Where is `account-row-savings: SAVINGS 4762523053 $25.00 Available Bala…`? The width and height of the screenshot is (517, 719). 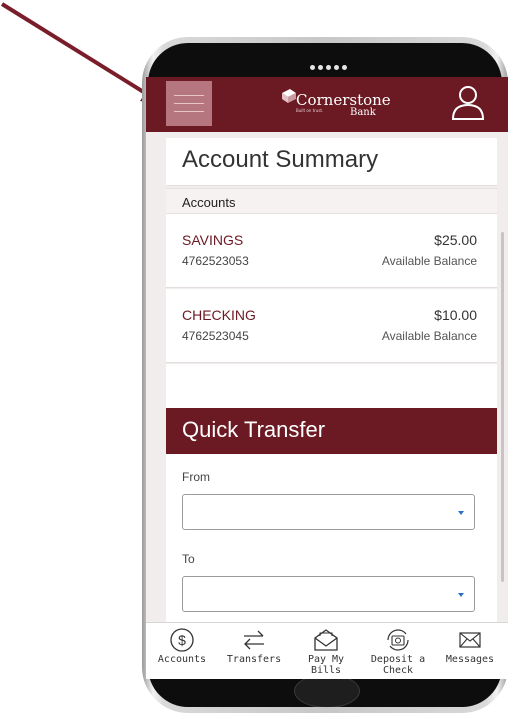 account-row-savings: SAVINGS 4762523053 $25.00 Available Bala… is located at coordinates (331, 251).